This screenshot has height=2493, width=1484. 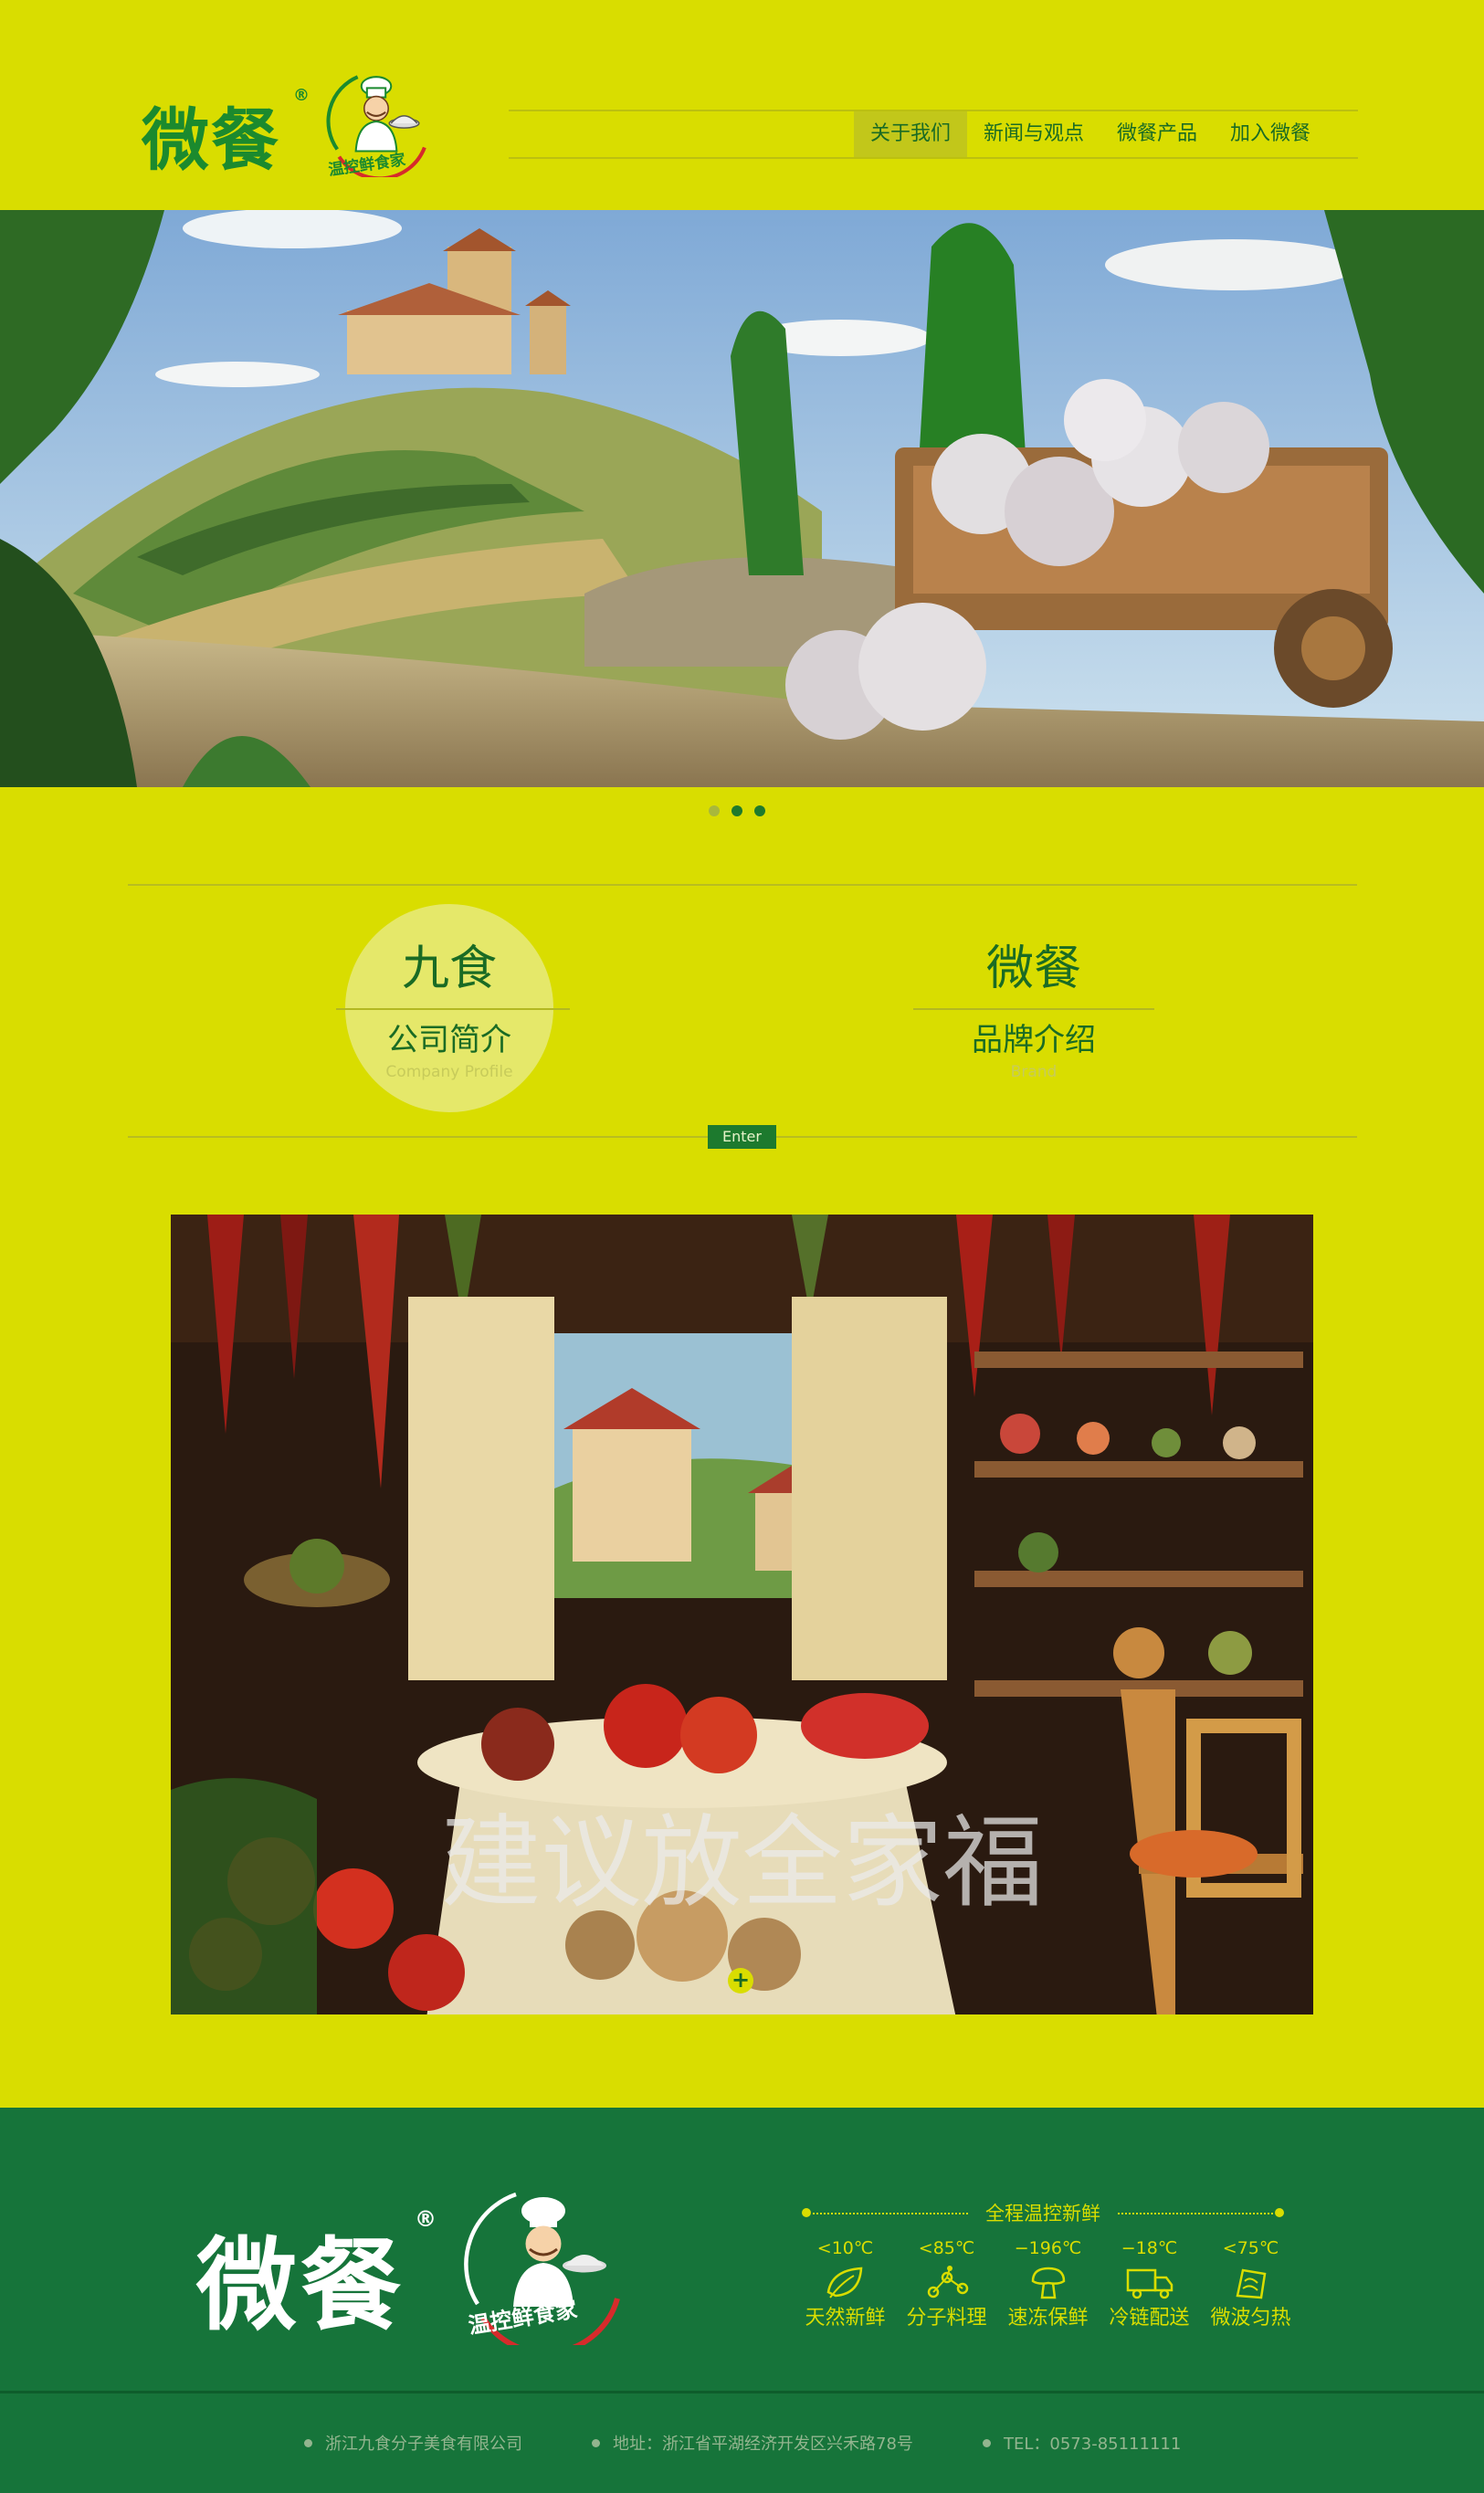 What do you see at coordinates (300, 2286) in the screenshot?
I see `footer-brand-name: 微餐` at bounding box center [300, 2286].